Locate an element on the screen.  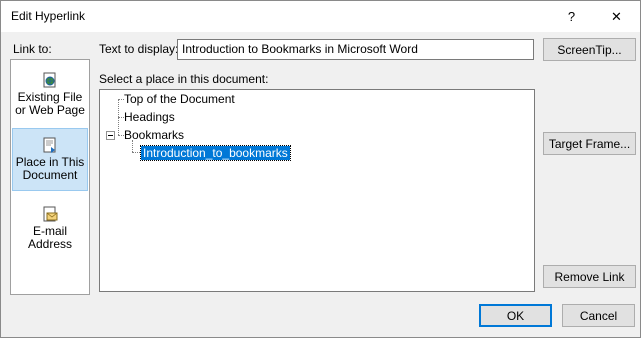
link-to-item-line1: Existing File is located at coordinates (50, 97).